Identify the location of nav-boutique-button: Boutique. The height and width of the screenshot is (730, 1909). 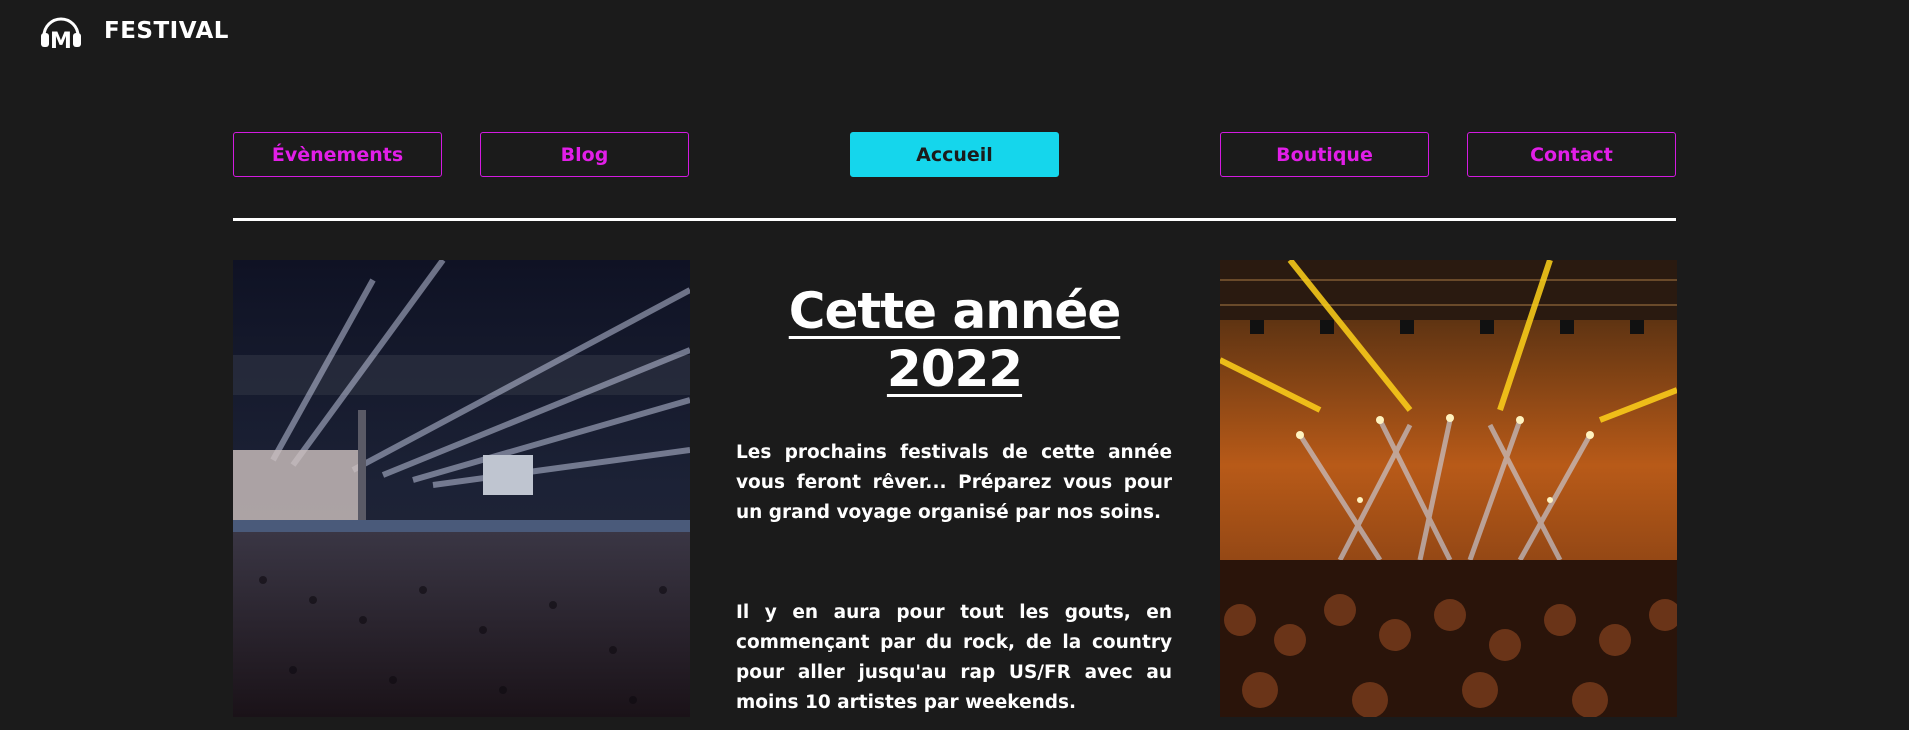
(1324, 154).